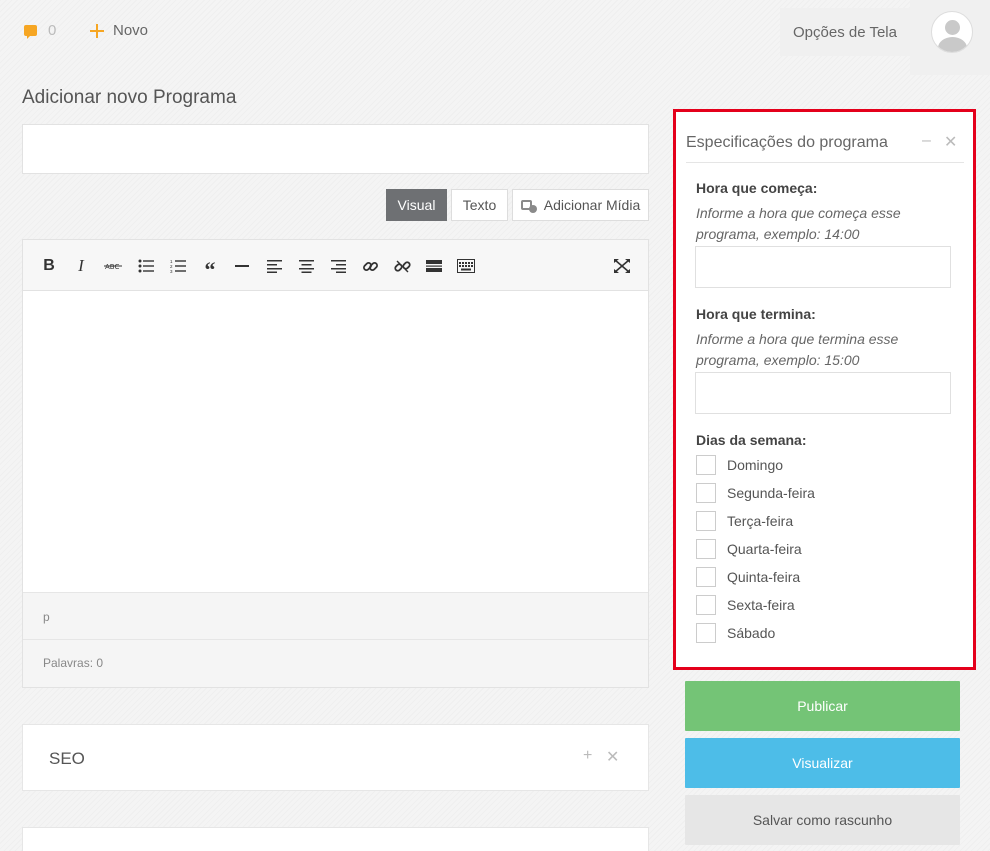 The height and width of the screenshot is (851, 990). I want to click on svg-text: 3, so click(171, 271).